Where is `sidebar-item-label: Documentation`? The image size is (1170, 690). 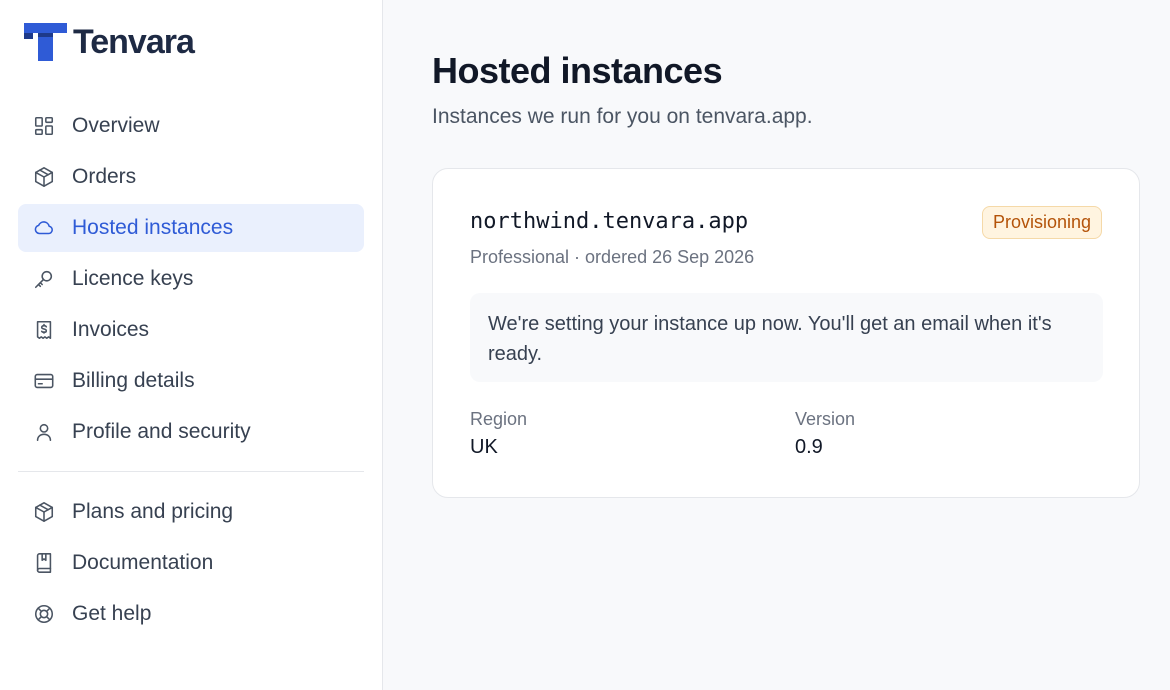
sidebar-item-label: Documentation is located at coordinates (143, 562).